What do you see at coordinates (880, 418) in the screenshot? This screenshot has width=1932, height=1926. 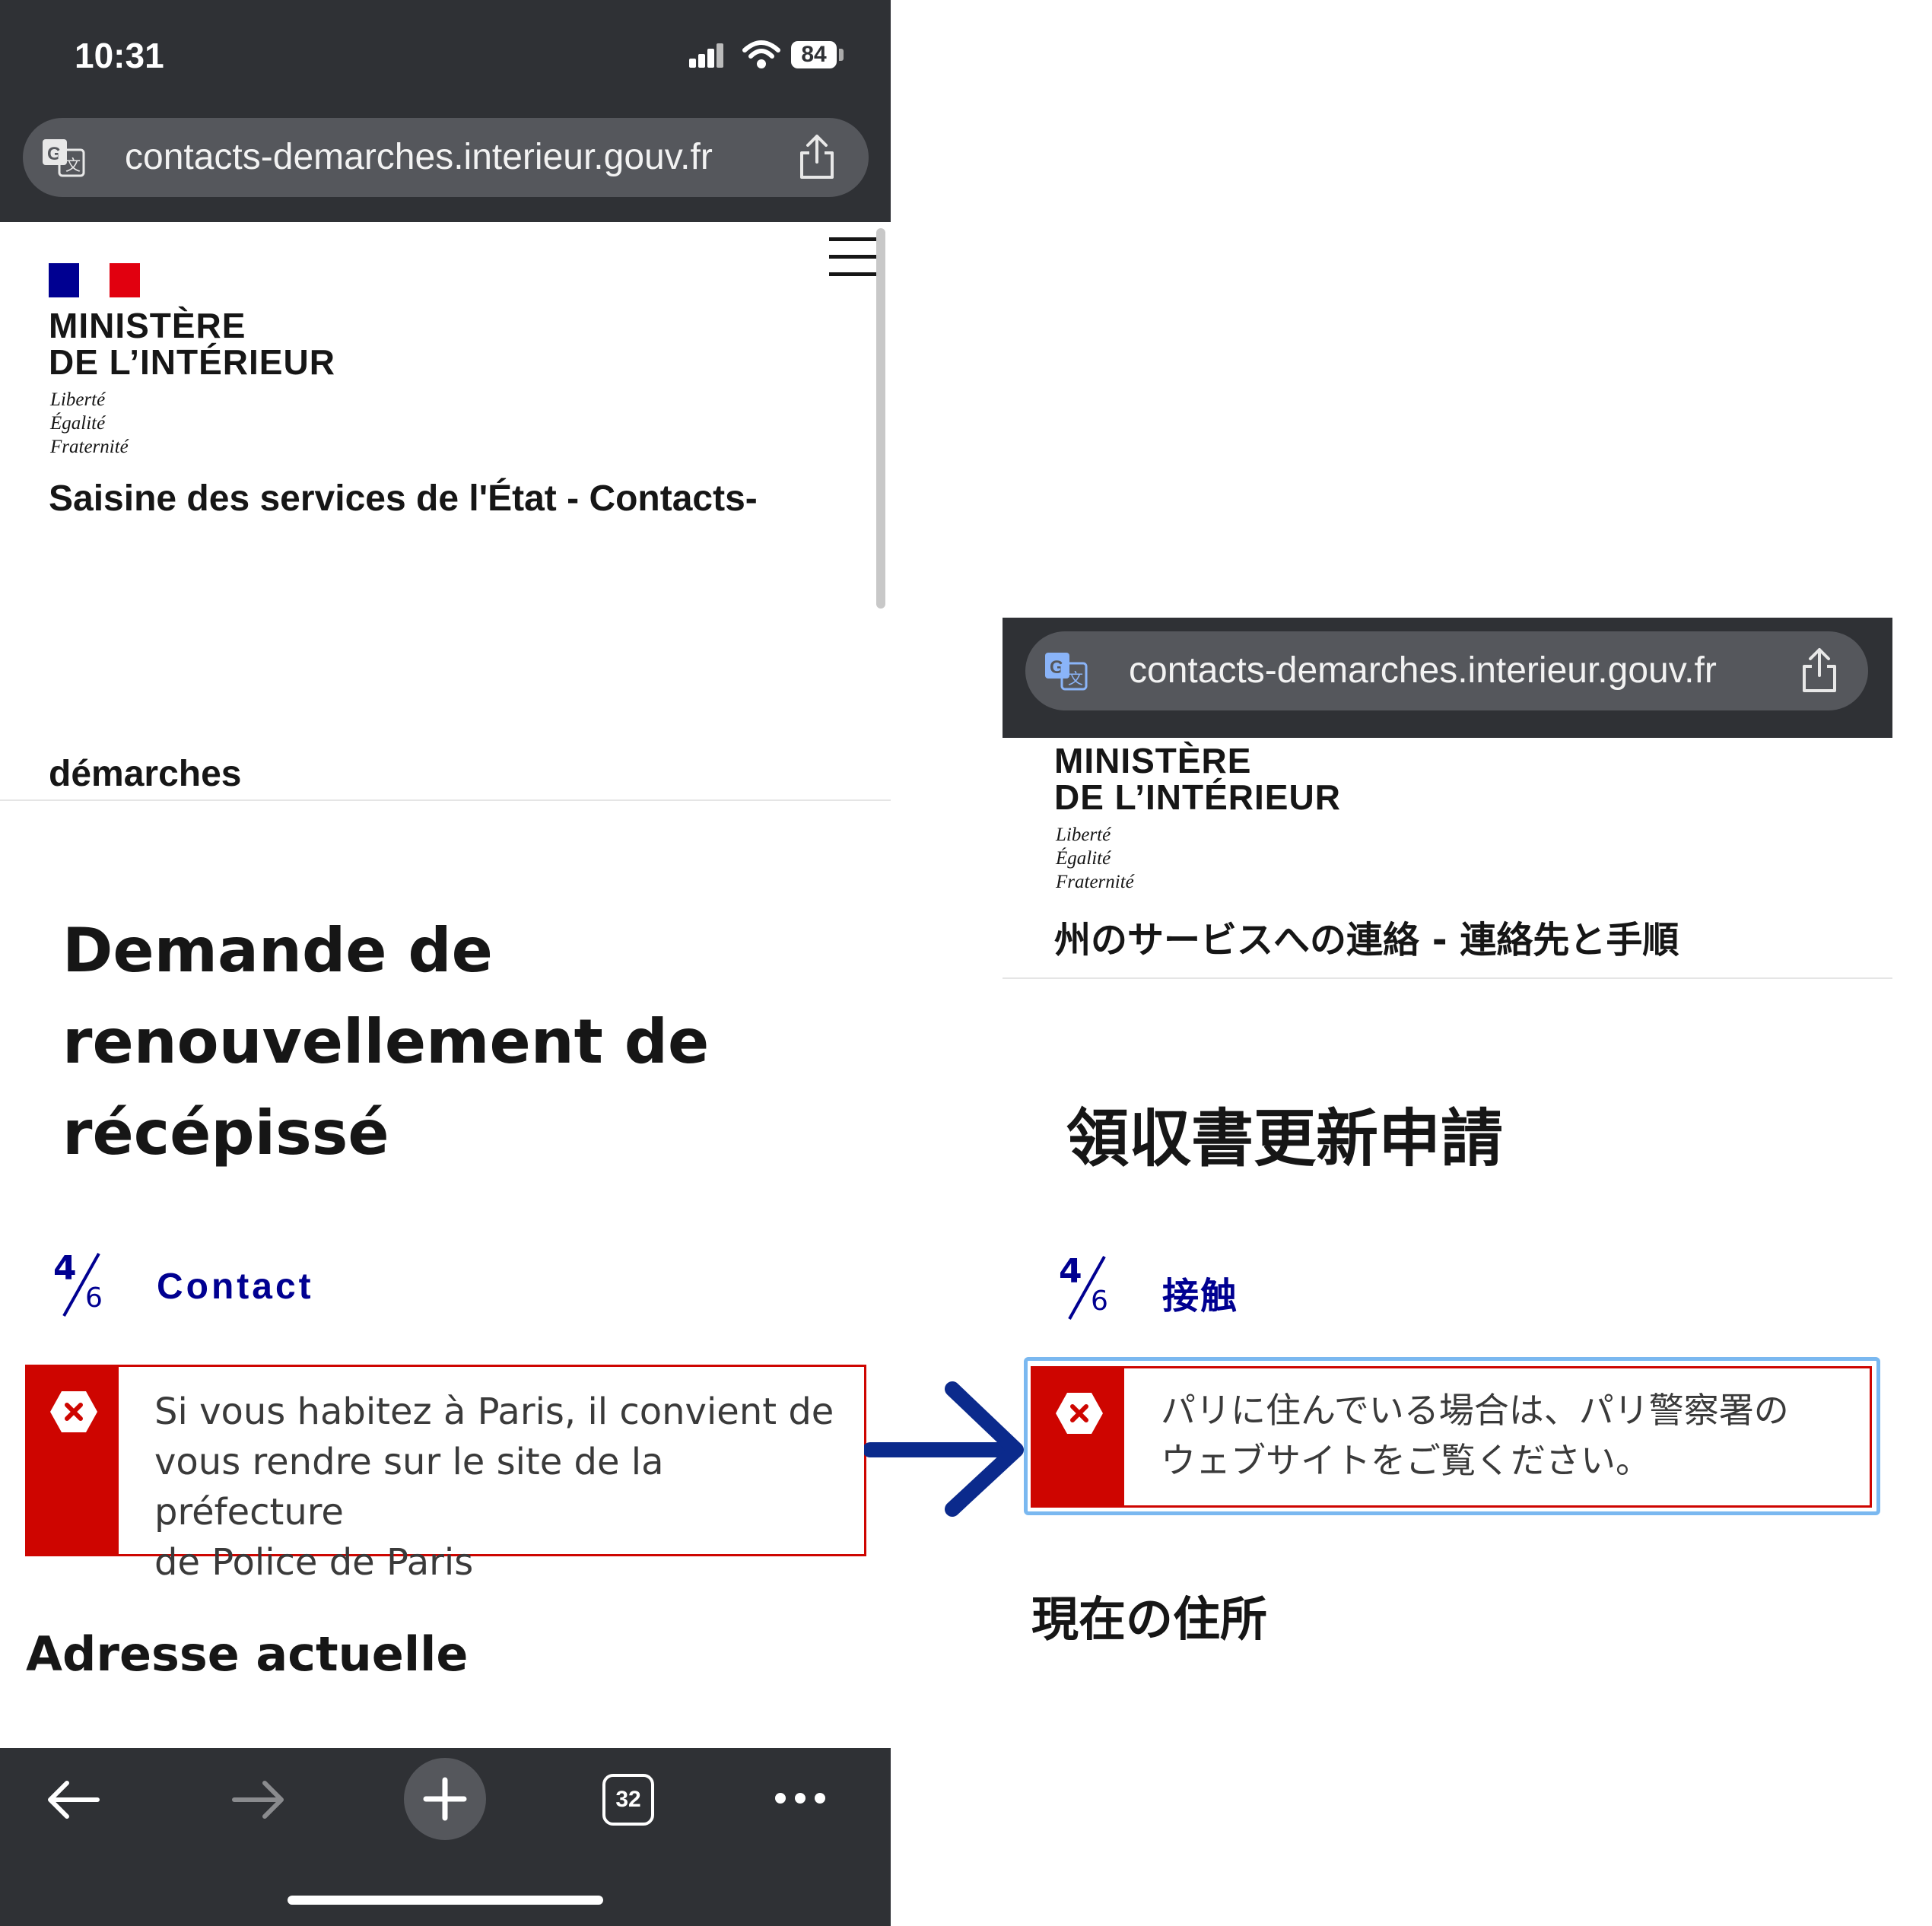 I see `scrollbar` at bounding box center [880, 418].